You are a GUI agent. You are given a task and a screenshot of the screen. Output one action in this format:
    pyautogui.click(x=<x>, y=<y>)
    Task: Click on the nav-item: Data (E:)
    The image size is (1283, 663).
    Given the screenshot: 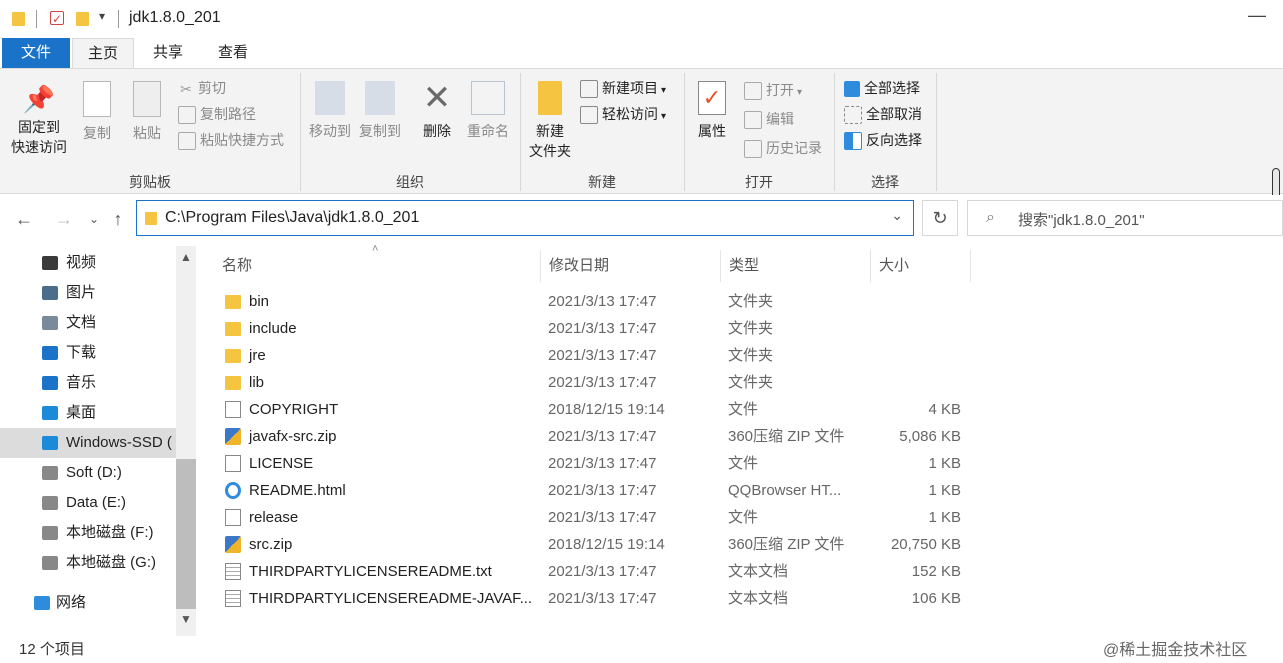 What is the action you would take?
    pyautogui.click(x=88, y=503)
    